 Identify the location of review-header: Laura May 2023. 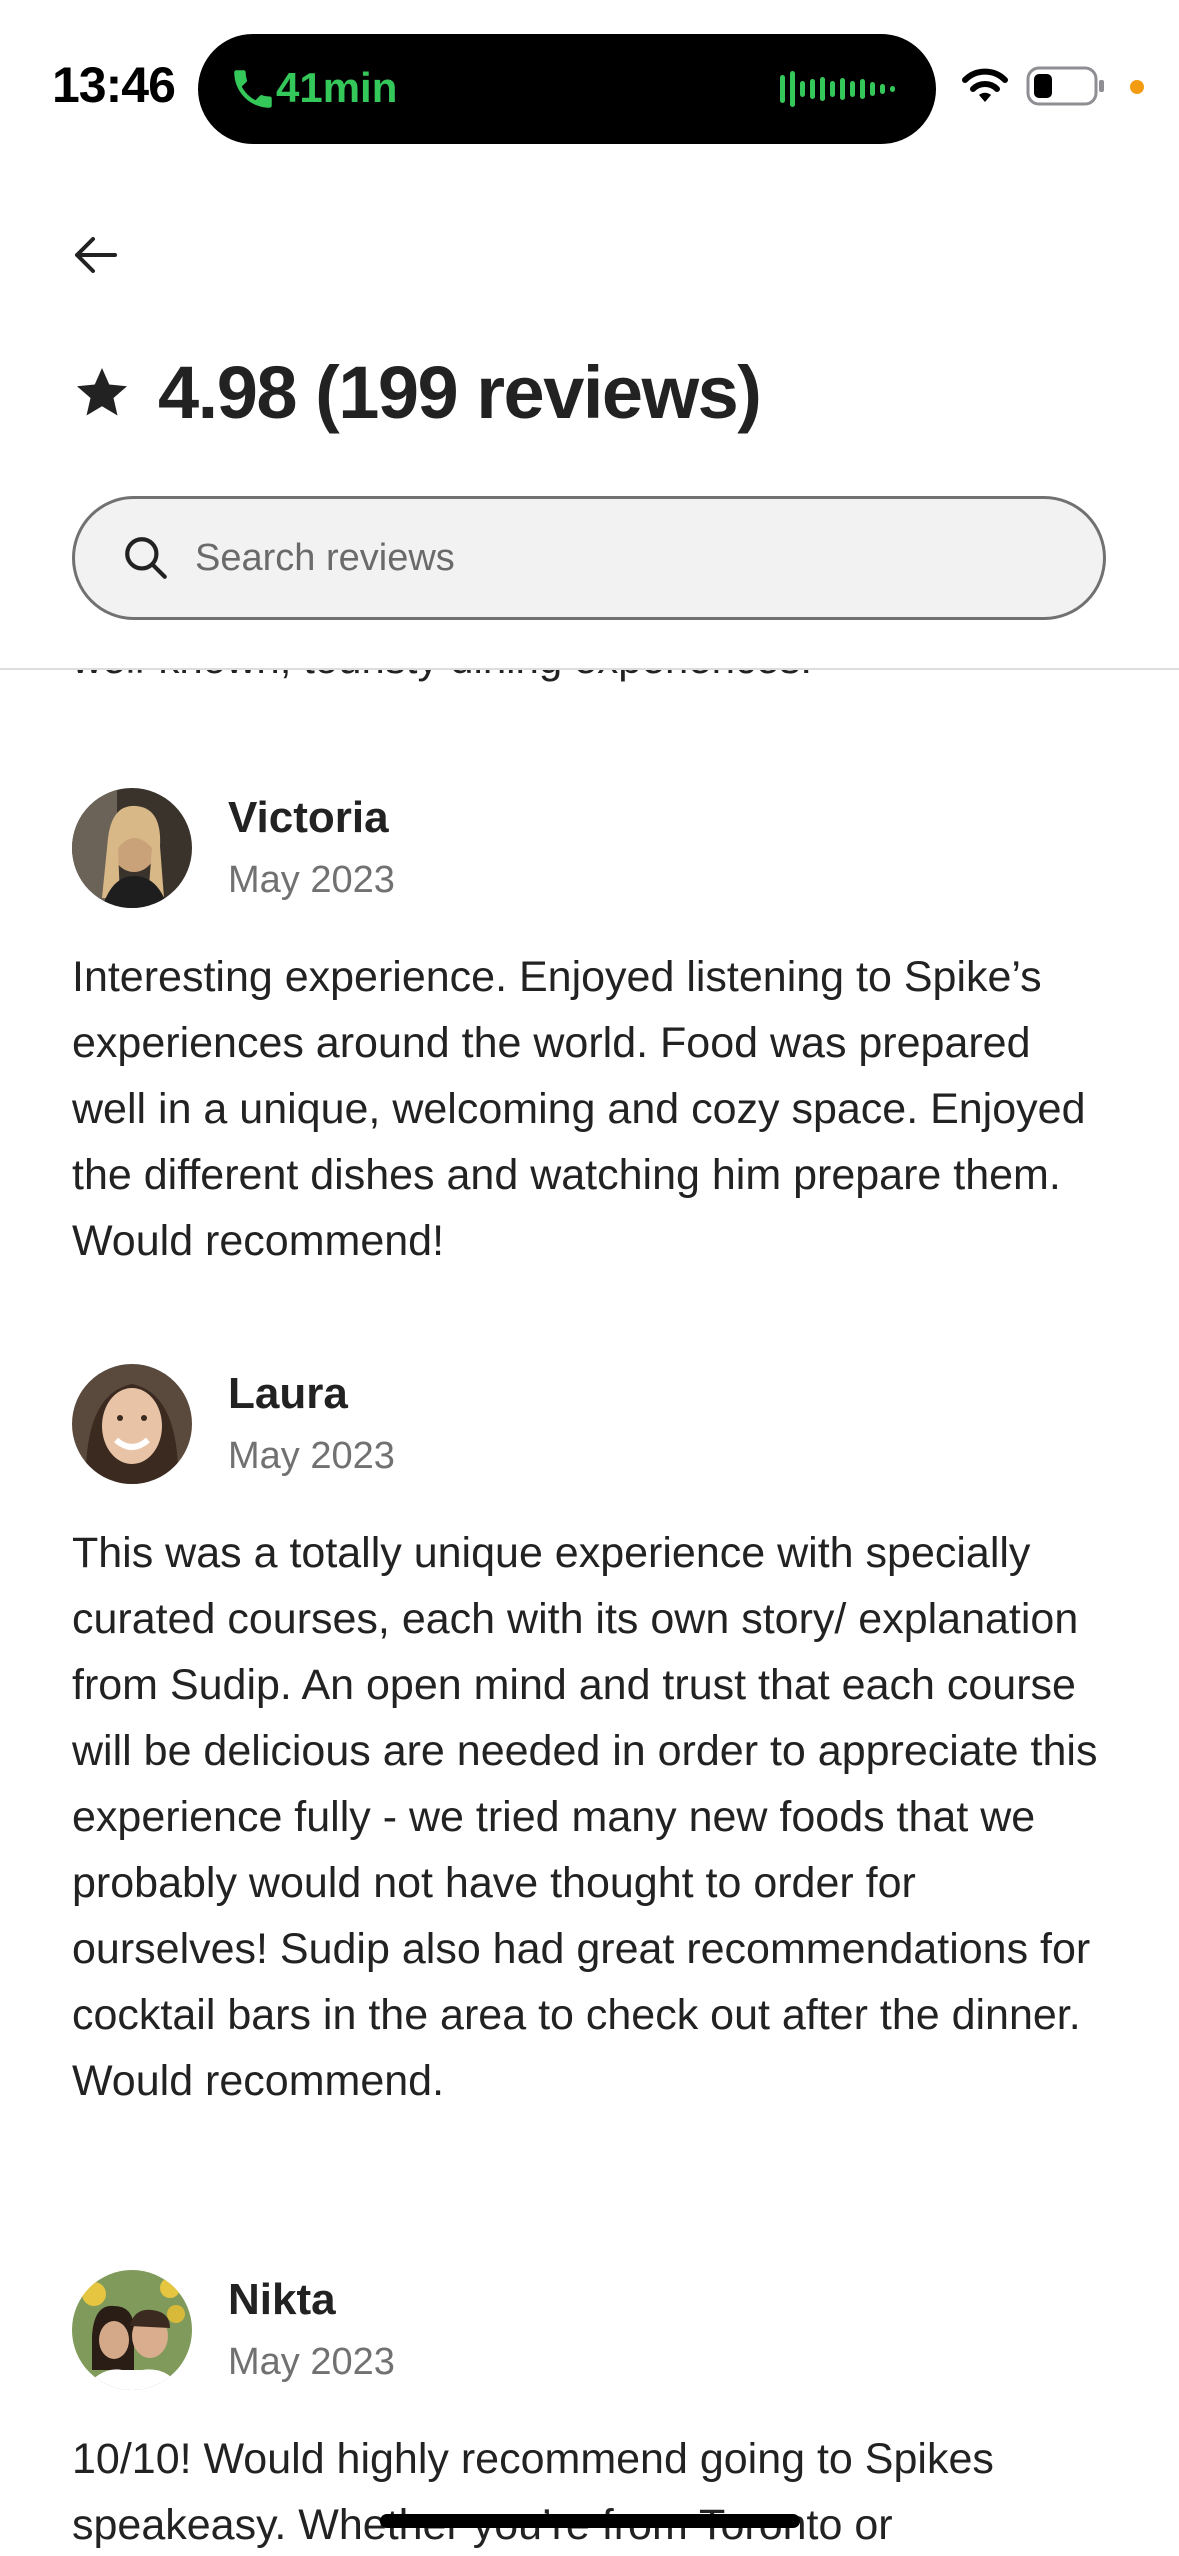
(592, 1424).